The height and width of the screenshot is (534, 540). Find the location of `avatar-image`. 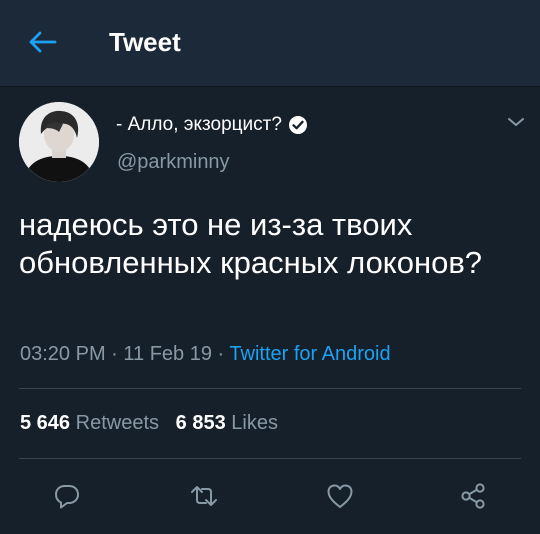

avatar-image is located at coordinates (59, 142).